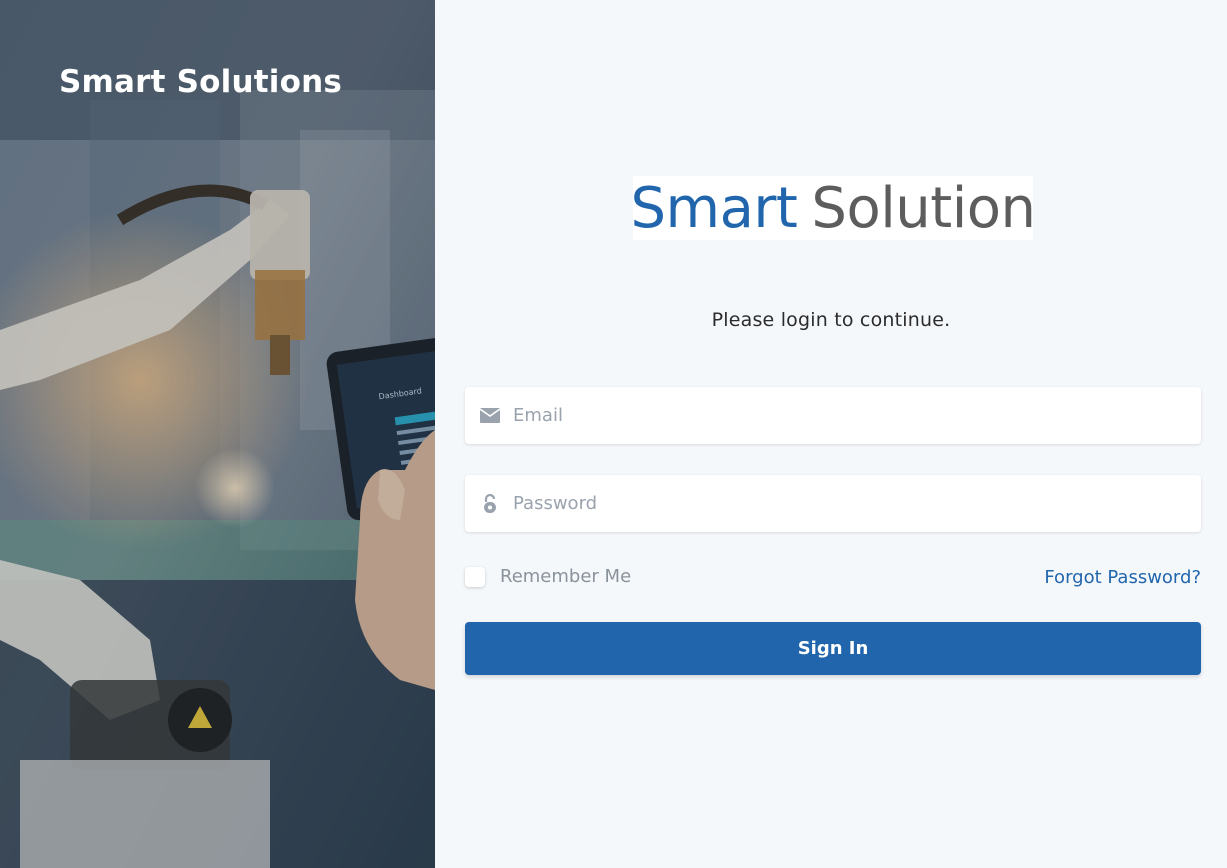 The image size is (1227, 868). Describe the element at coordinates (831, 320) in the screenshot. I see `login-subtitle: Please login to continue.` at that location.